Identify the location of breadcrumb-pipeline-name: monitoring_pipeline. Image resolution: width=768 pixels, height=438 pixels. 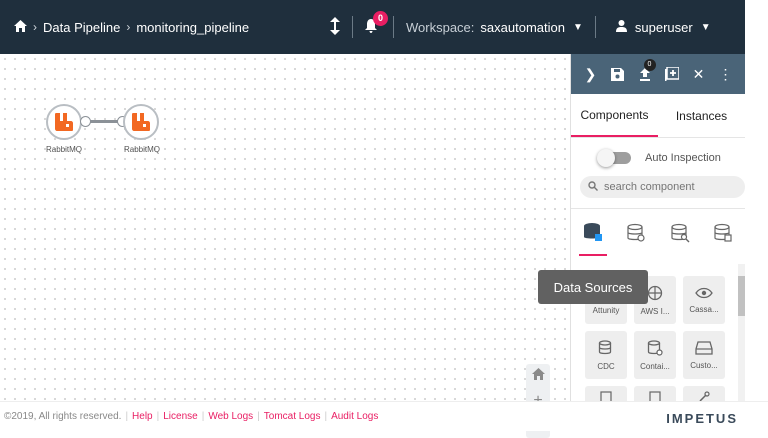
(192, 27).